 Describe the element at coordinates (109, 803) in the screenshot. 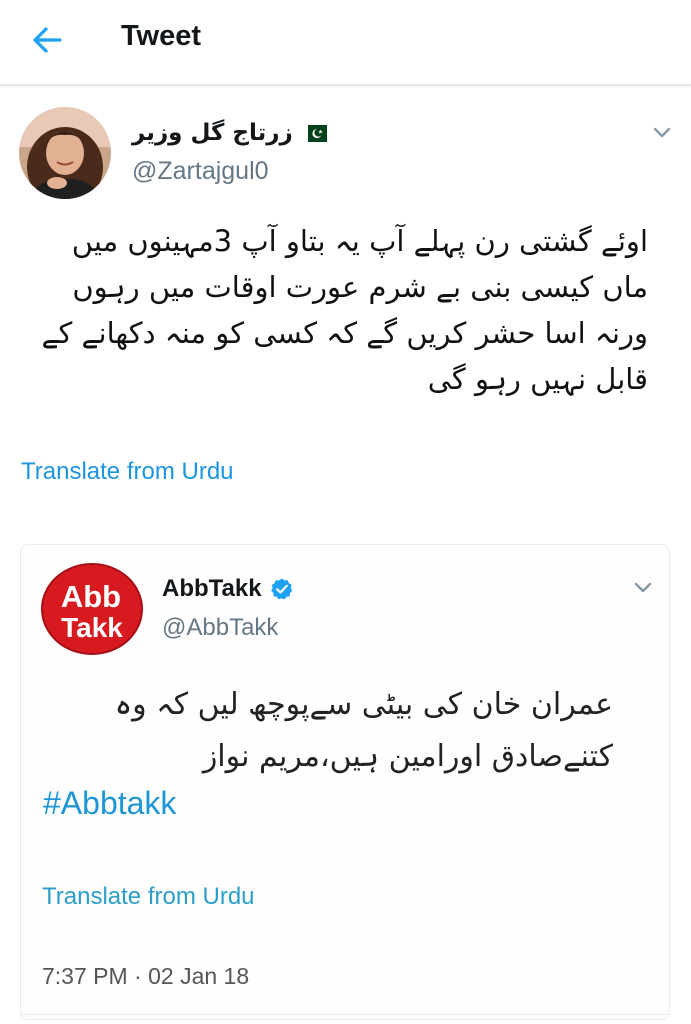

I see `hashtag-link: #Abbtakk` at that location.